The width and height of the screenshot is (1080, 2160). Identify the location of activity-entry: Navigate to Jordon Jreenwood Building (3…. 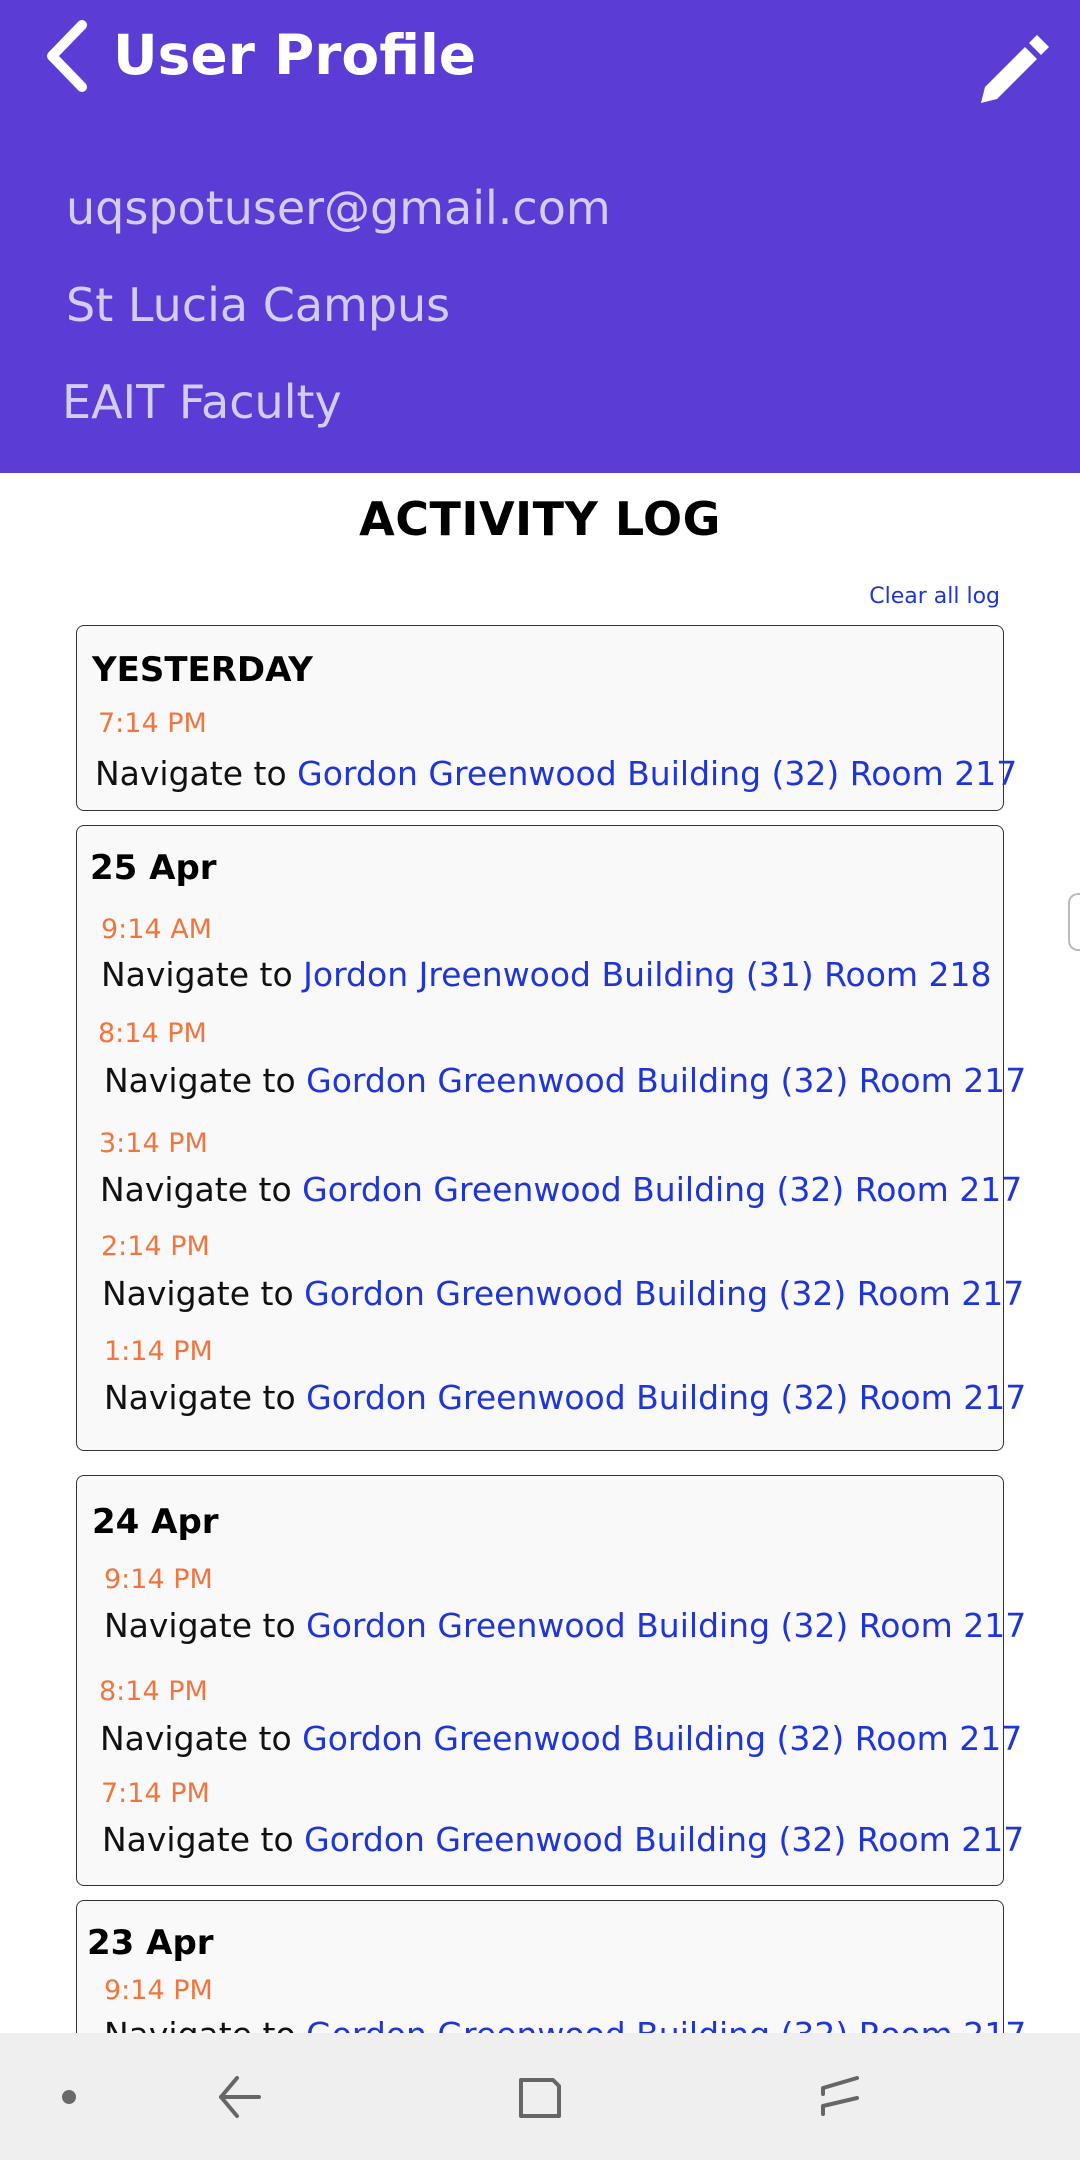
(546, 975).